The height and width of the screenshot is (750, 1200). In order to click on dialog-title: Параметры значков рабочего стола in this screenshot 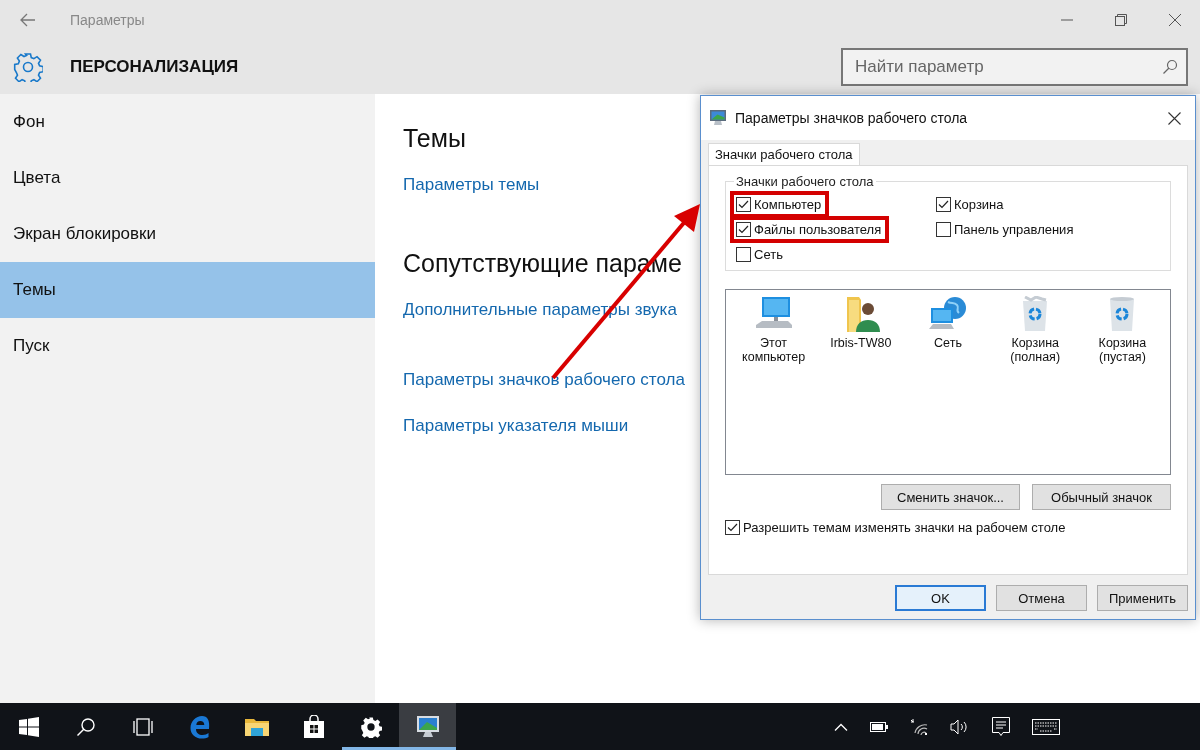, I will do `click(851, 118)`.